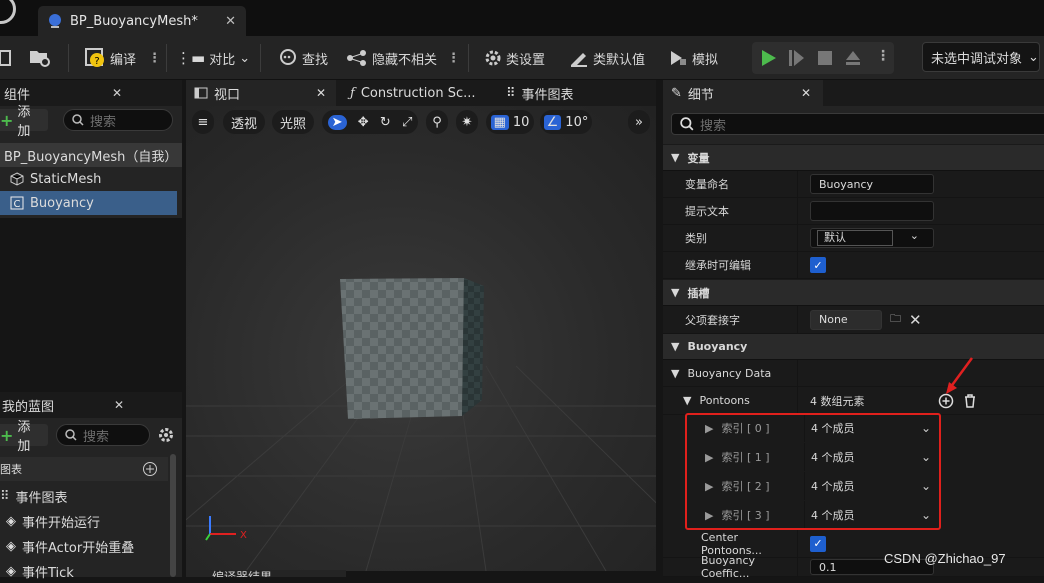 This screenshot has height=583, width=1044. What do you see at coordinates (468, 58) in the screenshot?
I see `toolbar-separator` at bounding box center [468, 58].